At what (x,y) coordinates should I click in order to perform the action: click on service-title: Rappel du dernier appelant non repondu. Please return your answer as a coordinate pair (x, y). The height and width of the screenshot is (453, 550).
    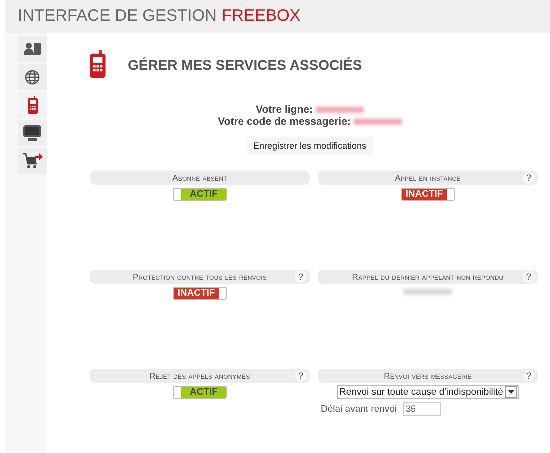
    Looking at the image, I should click on (428, 277).